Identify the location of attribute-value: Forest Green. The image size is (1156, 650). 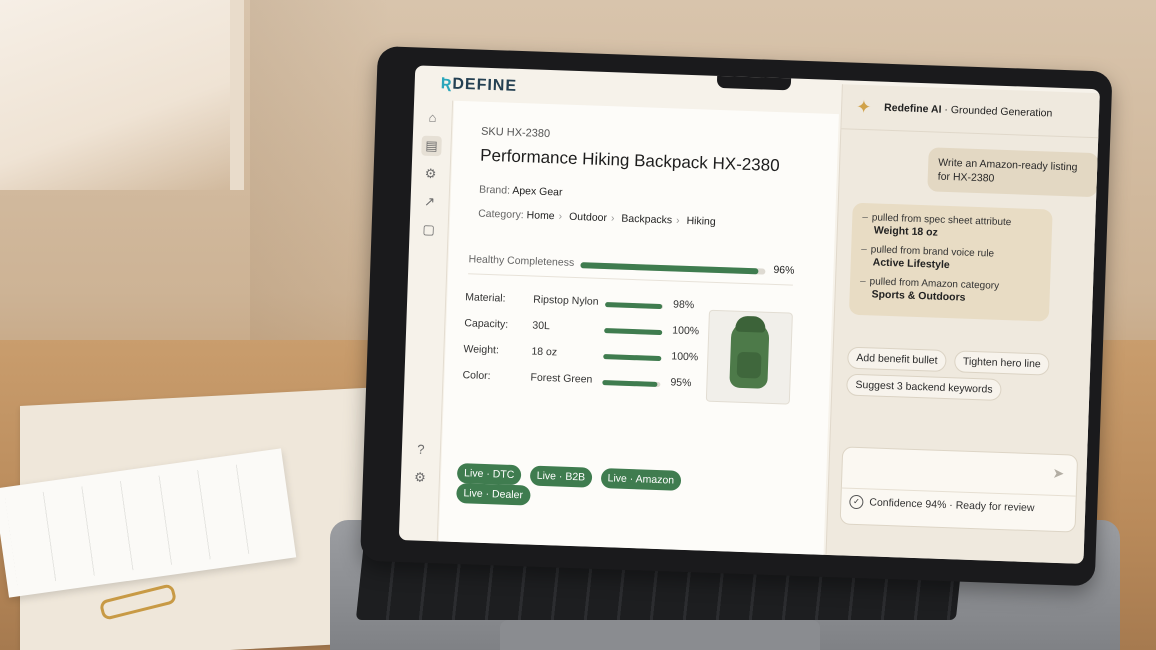
(561, 378).